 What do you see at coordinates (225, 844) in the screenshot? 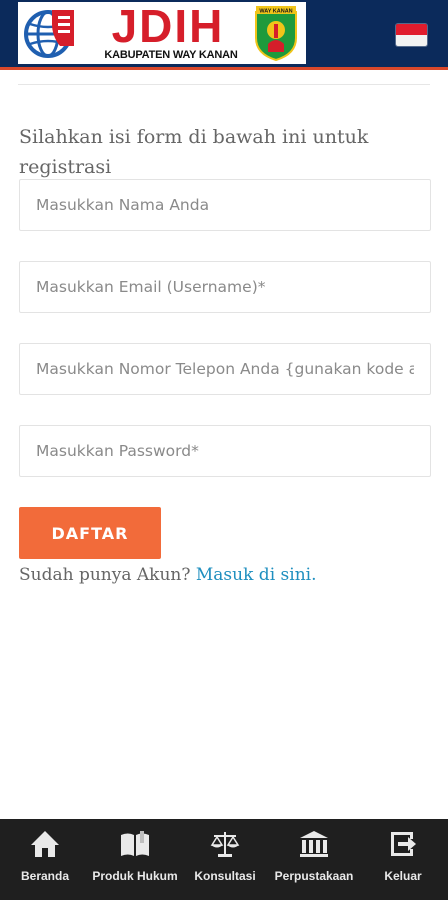
I see `scale-icon` at bounding box center [225, 844].